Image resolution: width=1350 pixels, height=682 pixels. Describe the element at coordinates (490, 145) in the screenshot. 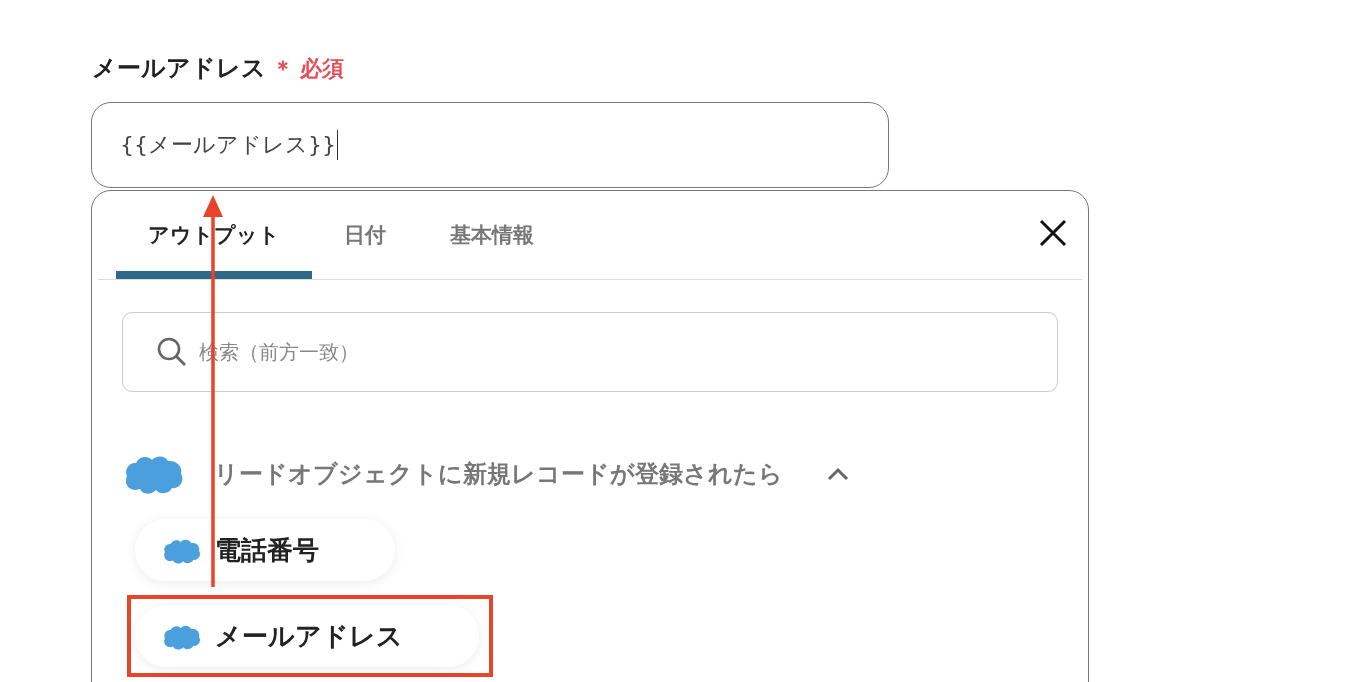

I see `email-field: {{メールアドレス}}` at that location.